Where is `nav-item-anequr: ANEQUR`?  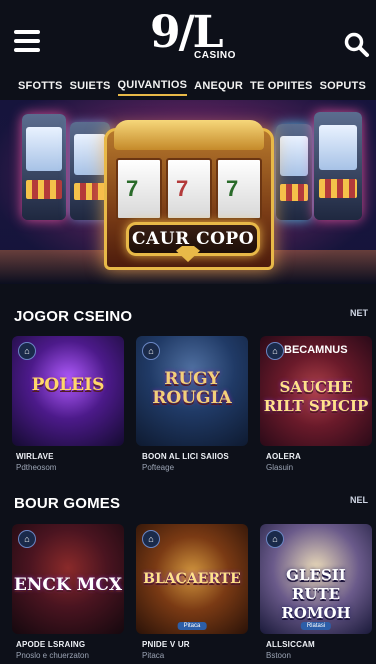 nav-item-anequr: ANEQUR is located at coordinates (218, 87).